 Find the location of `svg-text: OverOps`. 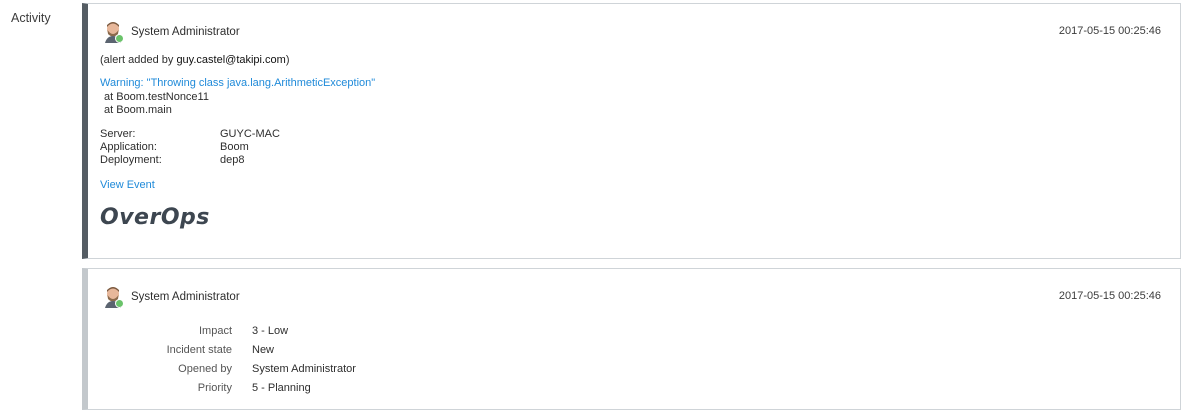

svg-text: OverOps is located at coordinates (155, 217).